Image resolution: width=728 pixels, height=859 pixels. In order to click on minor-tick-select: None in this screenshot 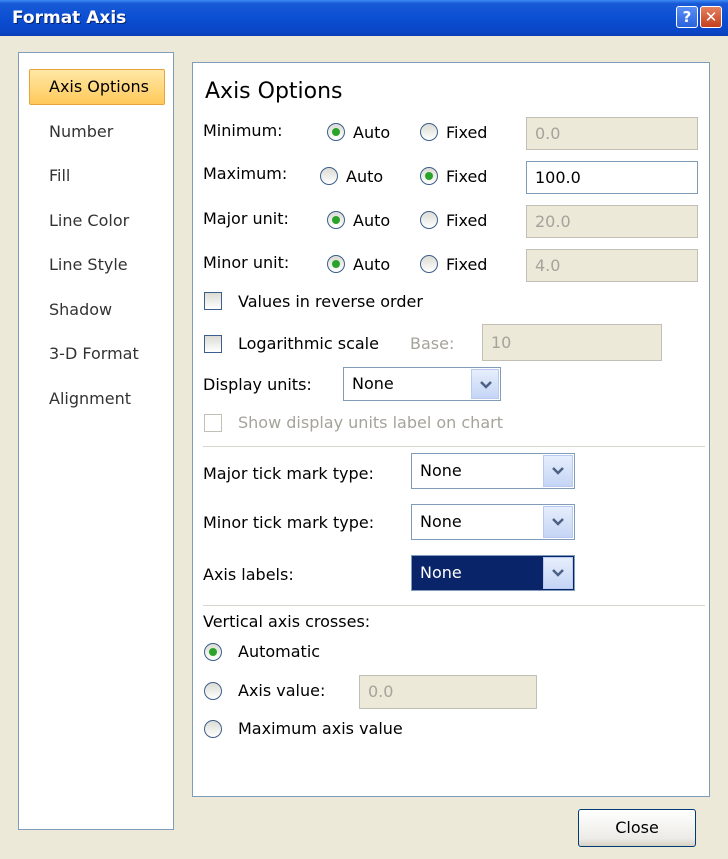, I will do `click(493, 522)`.